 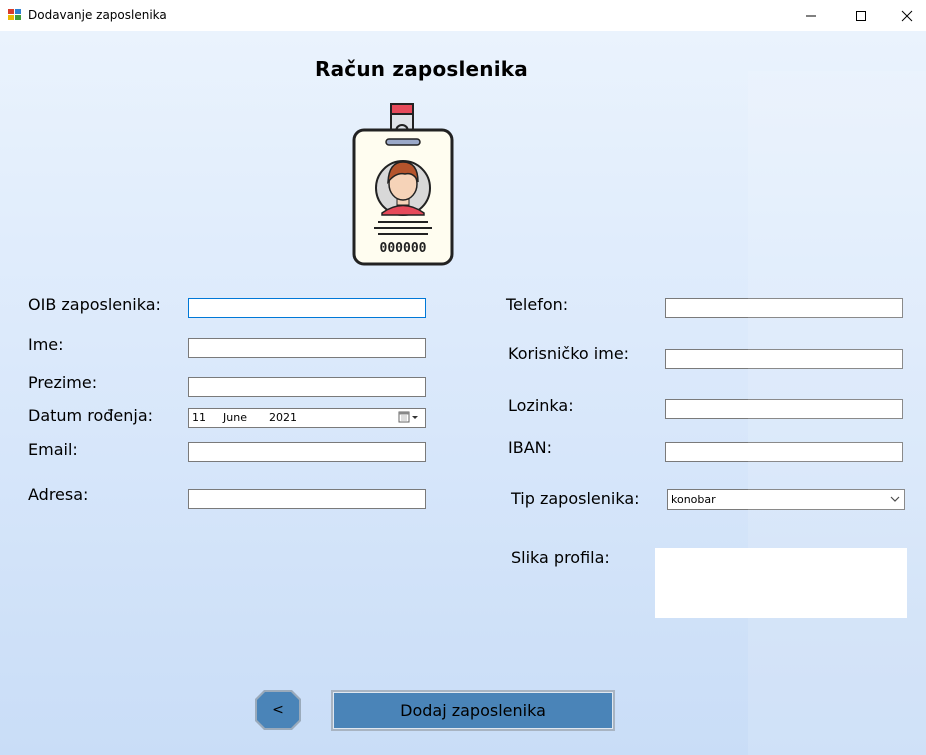 What do you see at coordinates (781, 583) in the screenshot?
I see `profile-picture-box` at bounding box center [781, 583].